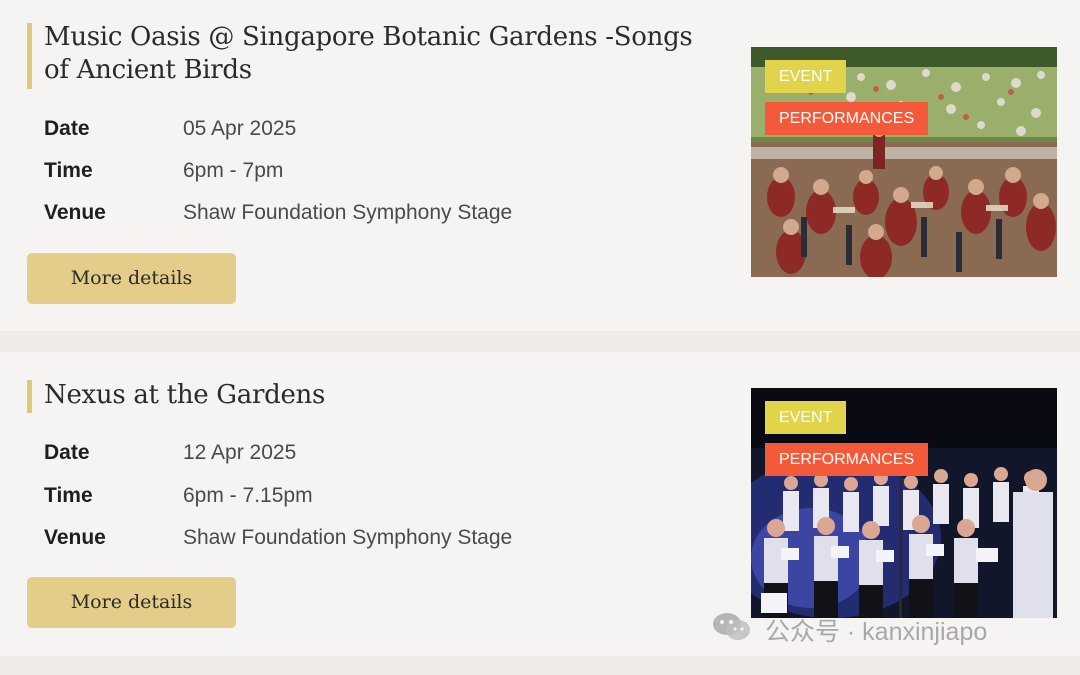  Describe the element at coordinates (240, 128) in the screenshot. I see `date-value: 05 Apr 2025` at that location.